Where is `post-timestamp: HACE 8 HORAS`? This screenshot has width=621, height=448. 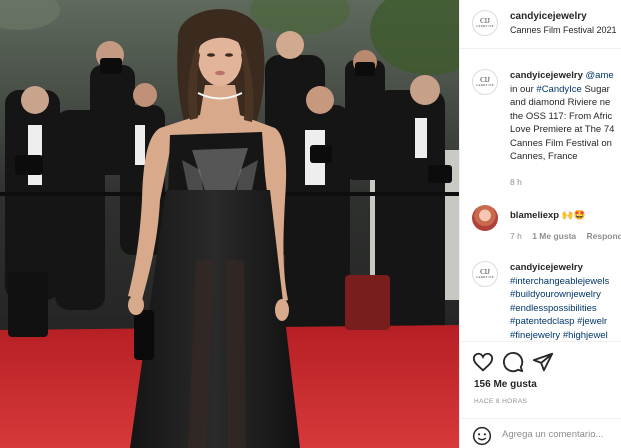 post-timestamp: HACE 8 HORAS is located at coordinates (501, 401).